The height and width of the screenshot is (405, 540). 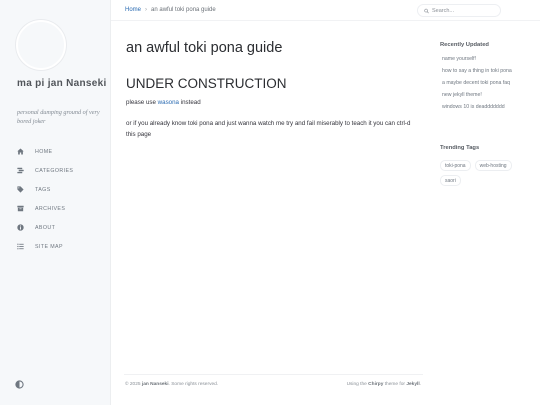 What do you see at coordinates (412, 384) in the screenshot?
I see `jekyll-link: Jekyll` at bounding box center [412, 384].